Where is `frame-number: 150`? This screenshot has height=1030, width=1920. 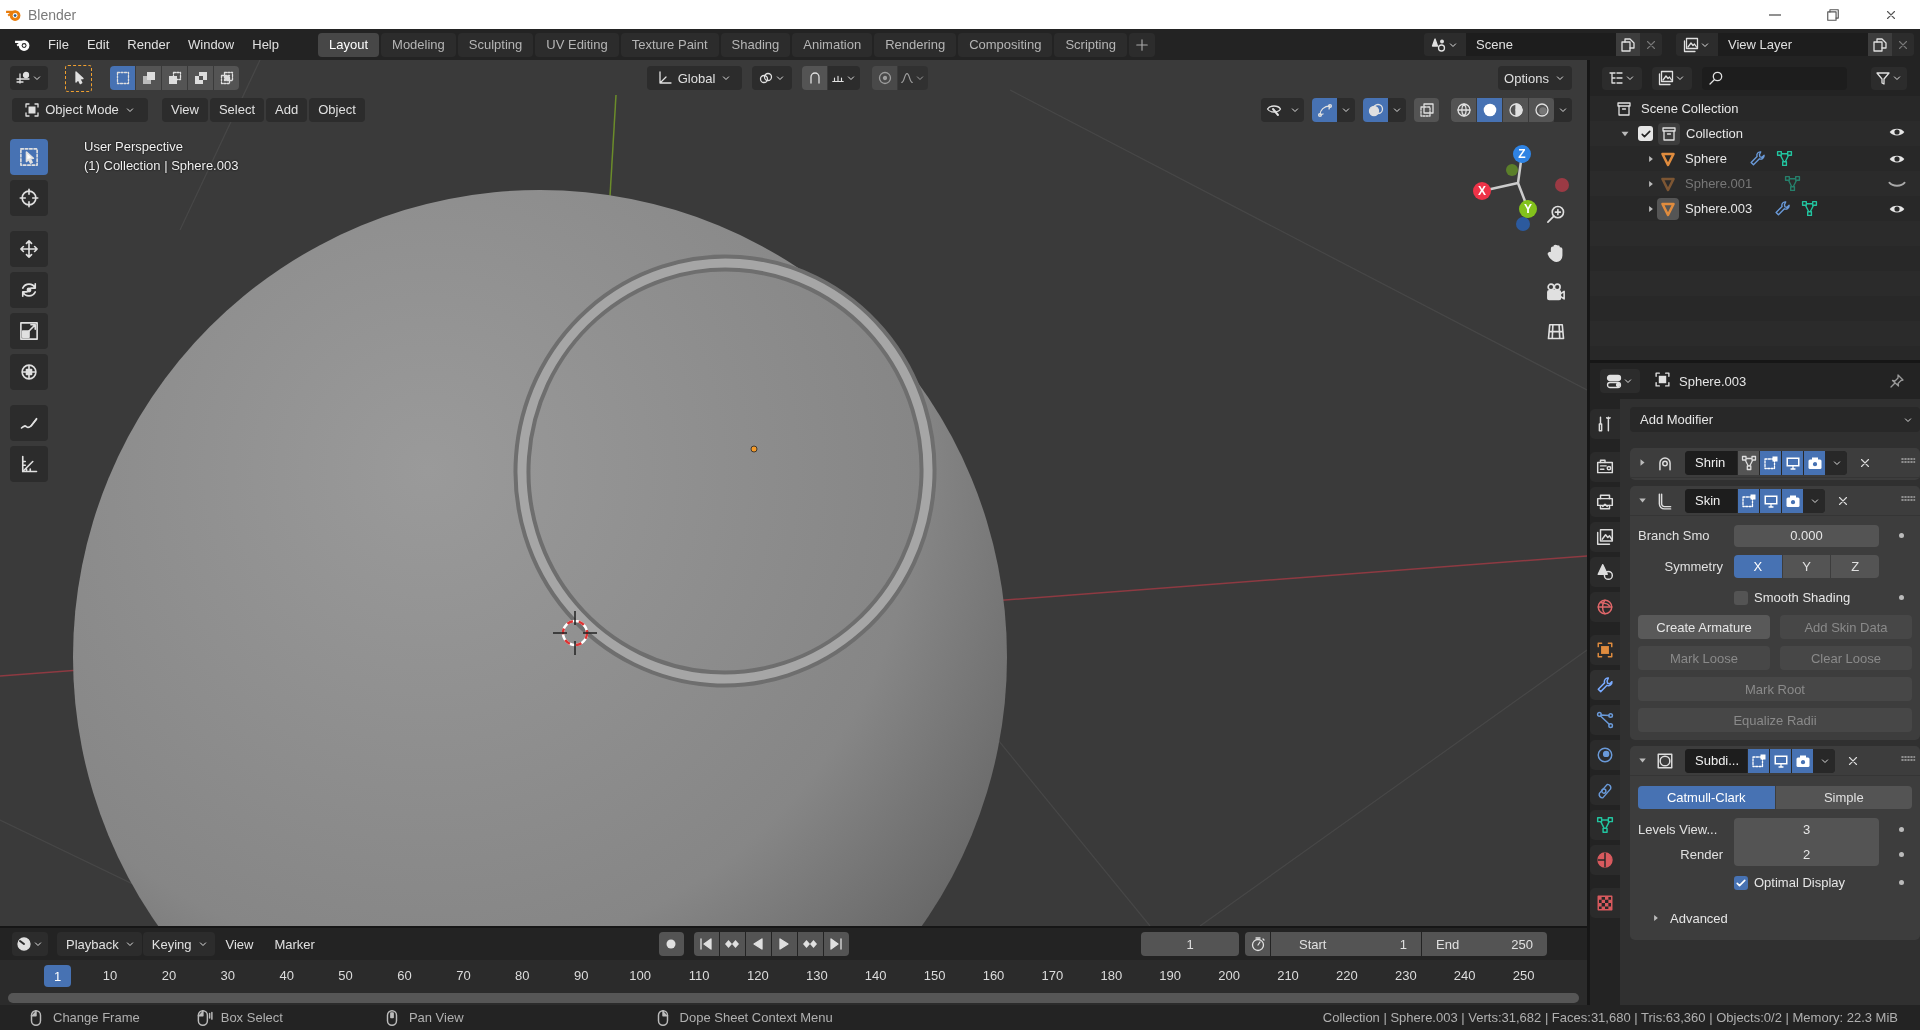 frame-number: 150 is located at coordinates (934, 975).